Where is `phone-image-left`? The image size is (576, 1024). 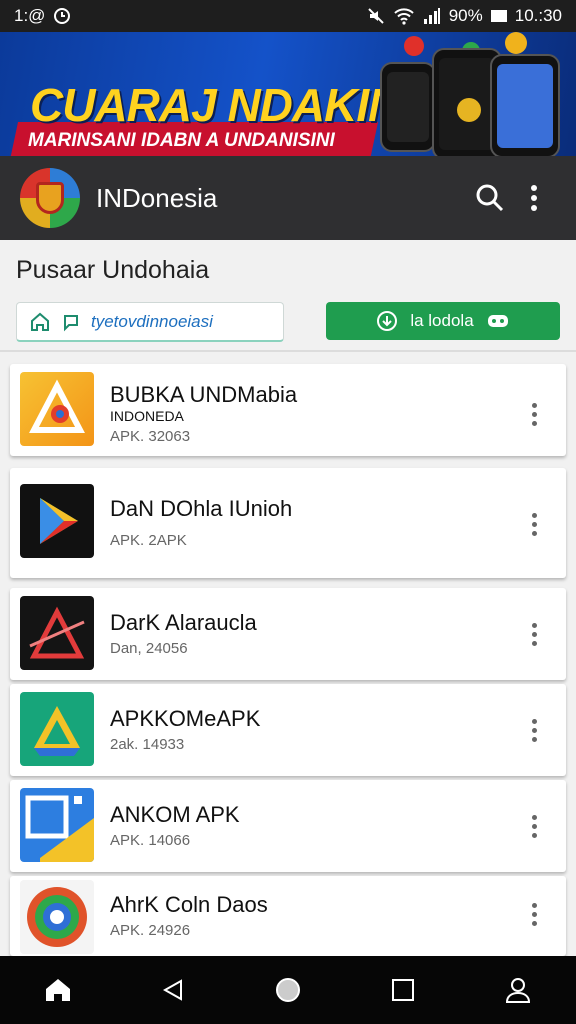 phone-image-left is located at coordinates (408, 107).